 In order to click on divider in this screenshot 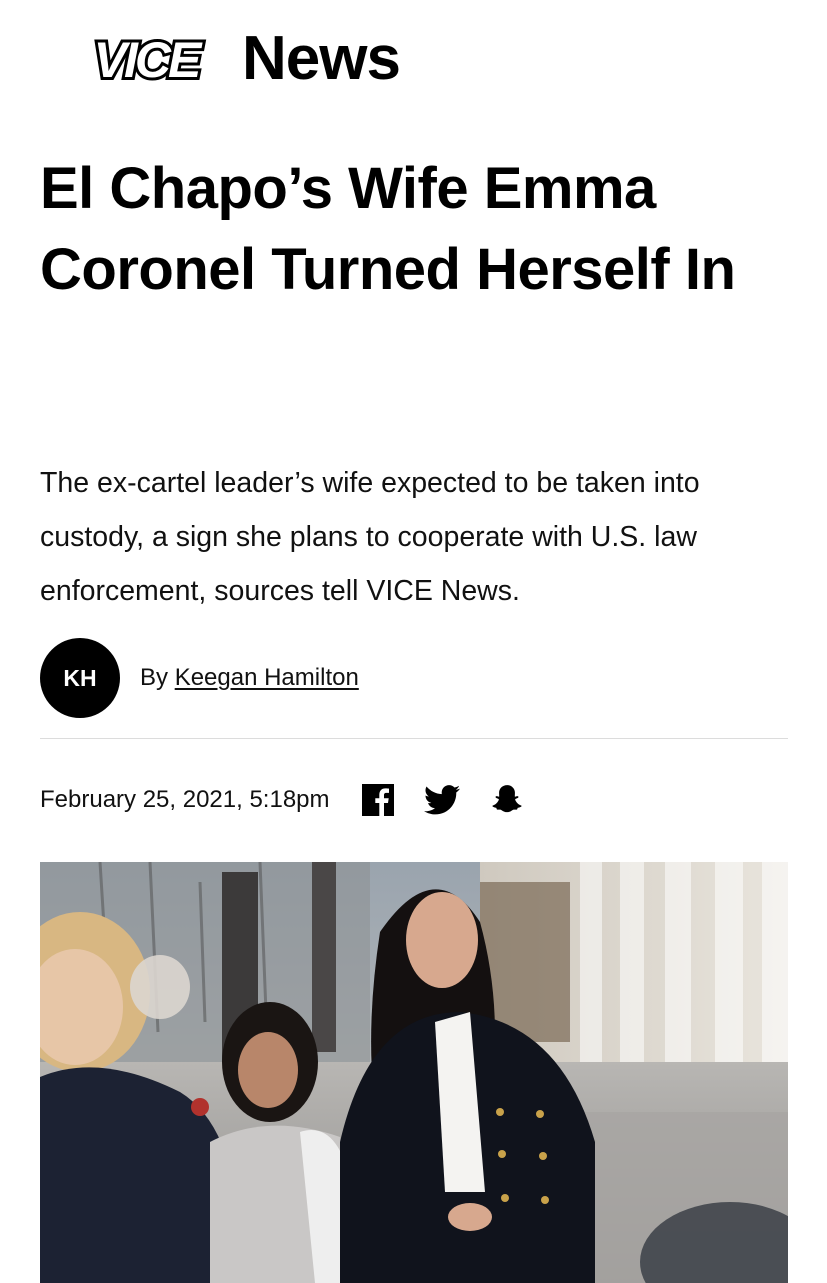, I will do `click(414, 738)`.